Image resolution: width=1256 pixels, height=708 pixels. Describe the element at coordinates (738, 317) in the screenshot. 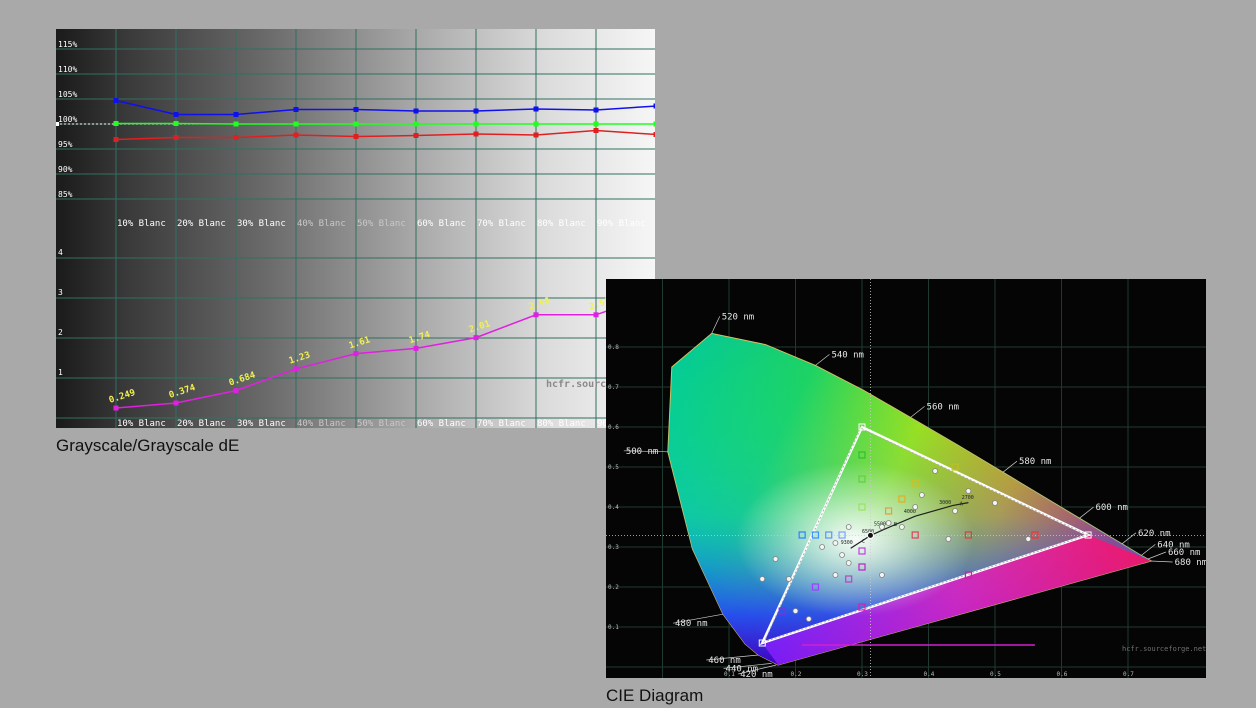

I see `wavelength-label: 520 nm` at that location.